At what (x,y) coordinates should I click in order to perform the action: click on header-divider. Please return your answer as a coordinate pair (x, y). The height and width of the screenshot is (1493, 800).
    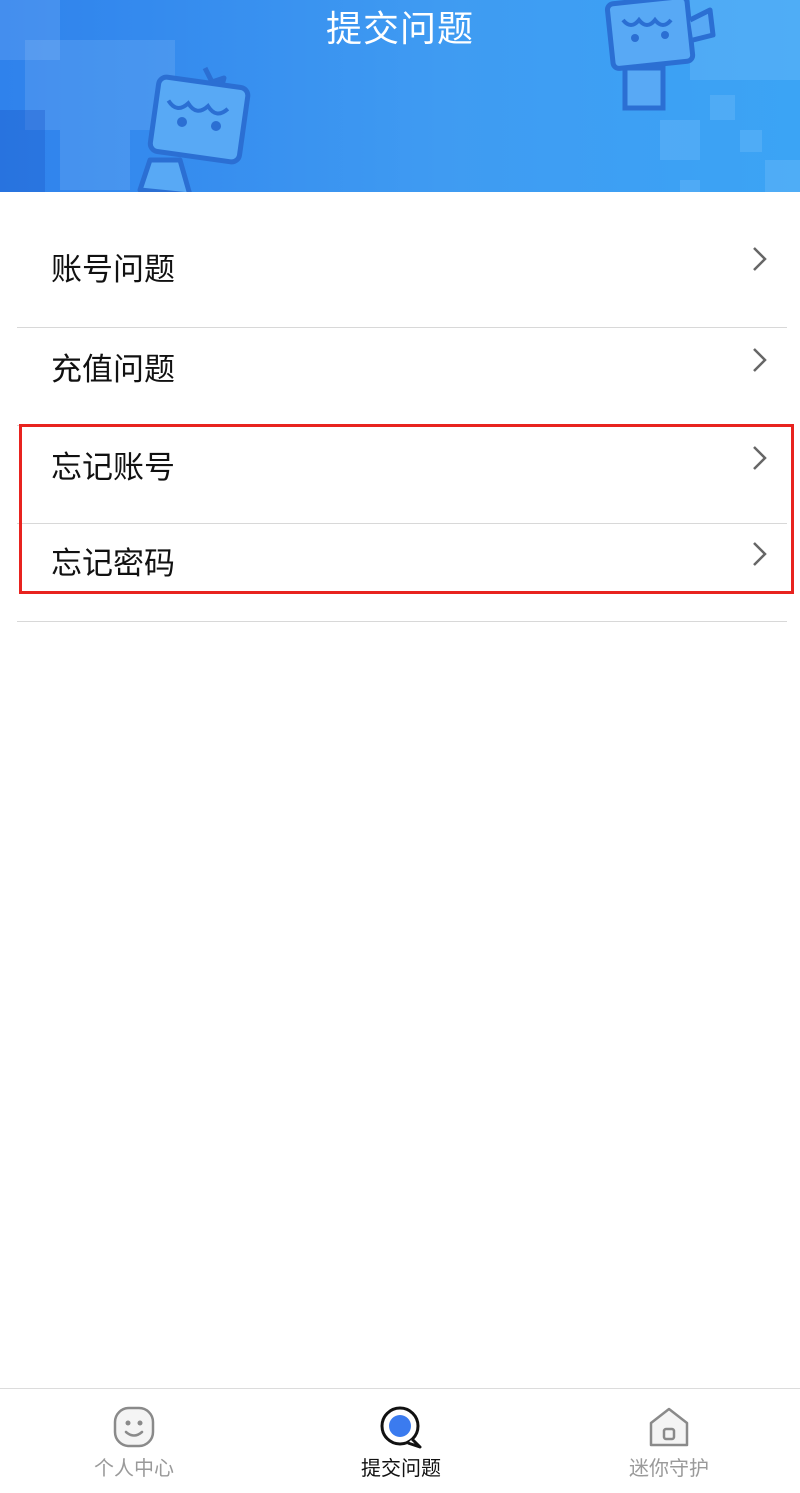
    Looking at the image, I should click on (400, 198).